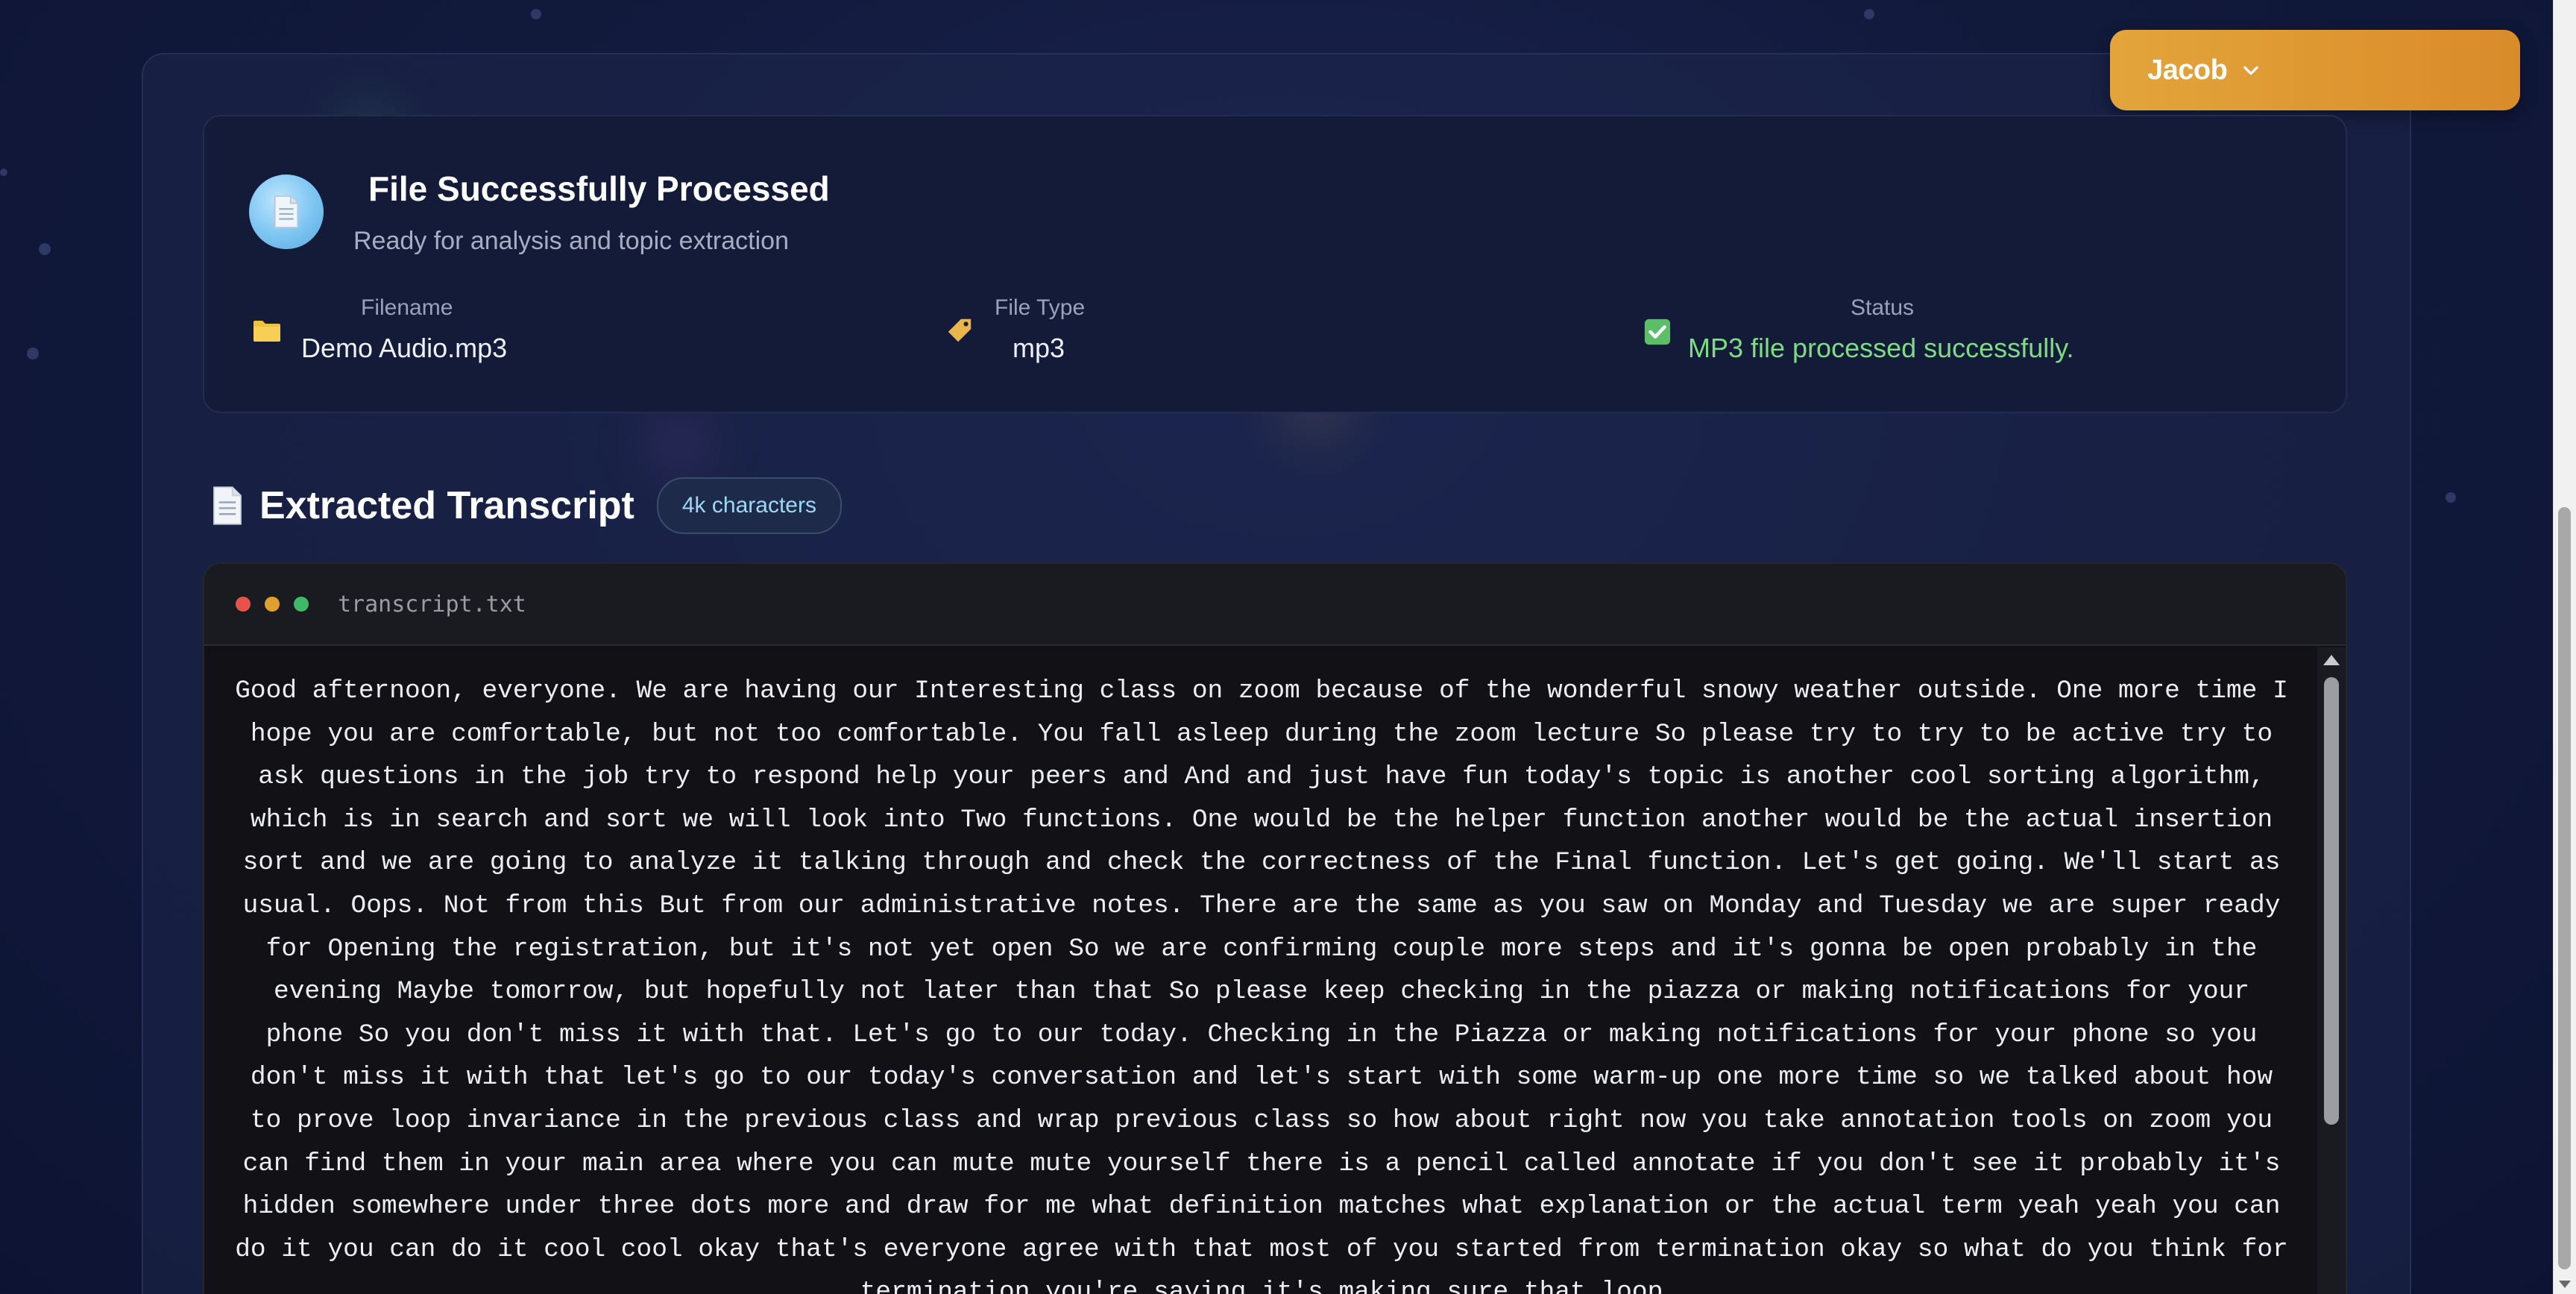 Image resolution: width=2576 pixels, height=1294 pixels. What do you see at coordinates (1039, 348) in the screenshot?
I see `file-type-value: mp3` at bounding box center [1039, 348].